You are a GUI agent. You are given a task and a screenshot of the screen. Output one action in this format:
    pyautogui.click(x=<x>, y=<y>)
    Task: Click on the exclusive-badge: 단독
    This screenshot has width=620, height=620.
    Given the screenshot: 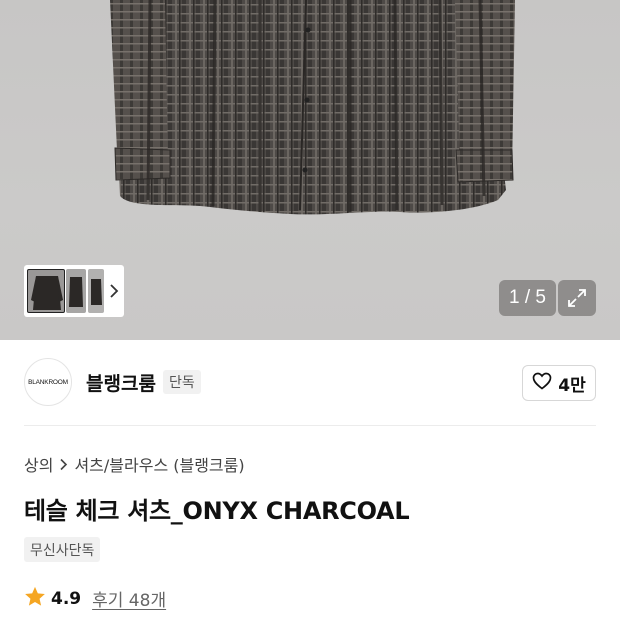 What is the action you would take?
    pyautogui.click(x=182, y=382)
    